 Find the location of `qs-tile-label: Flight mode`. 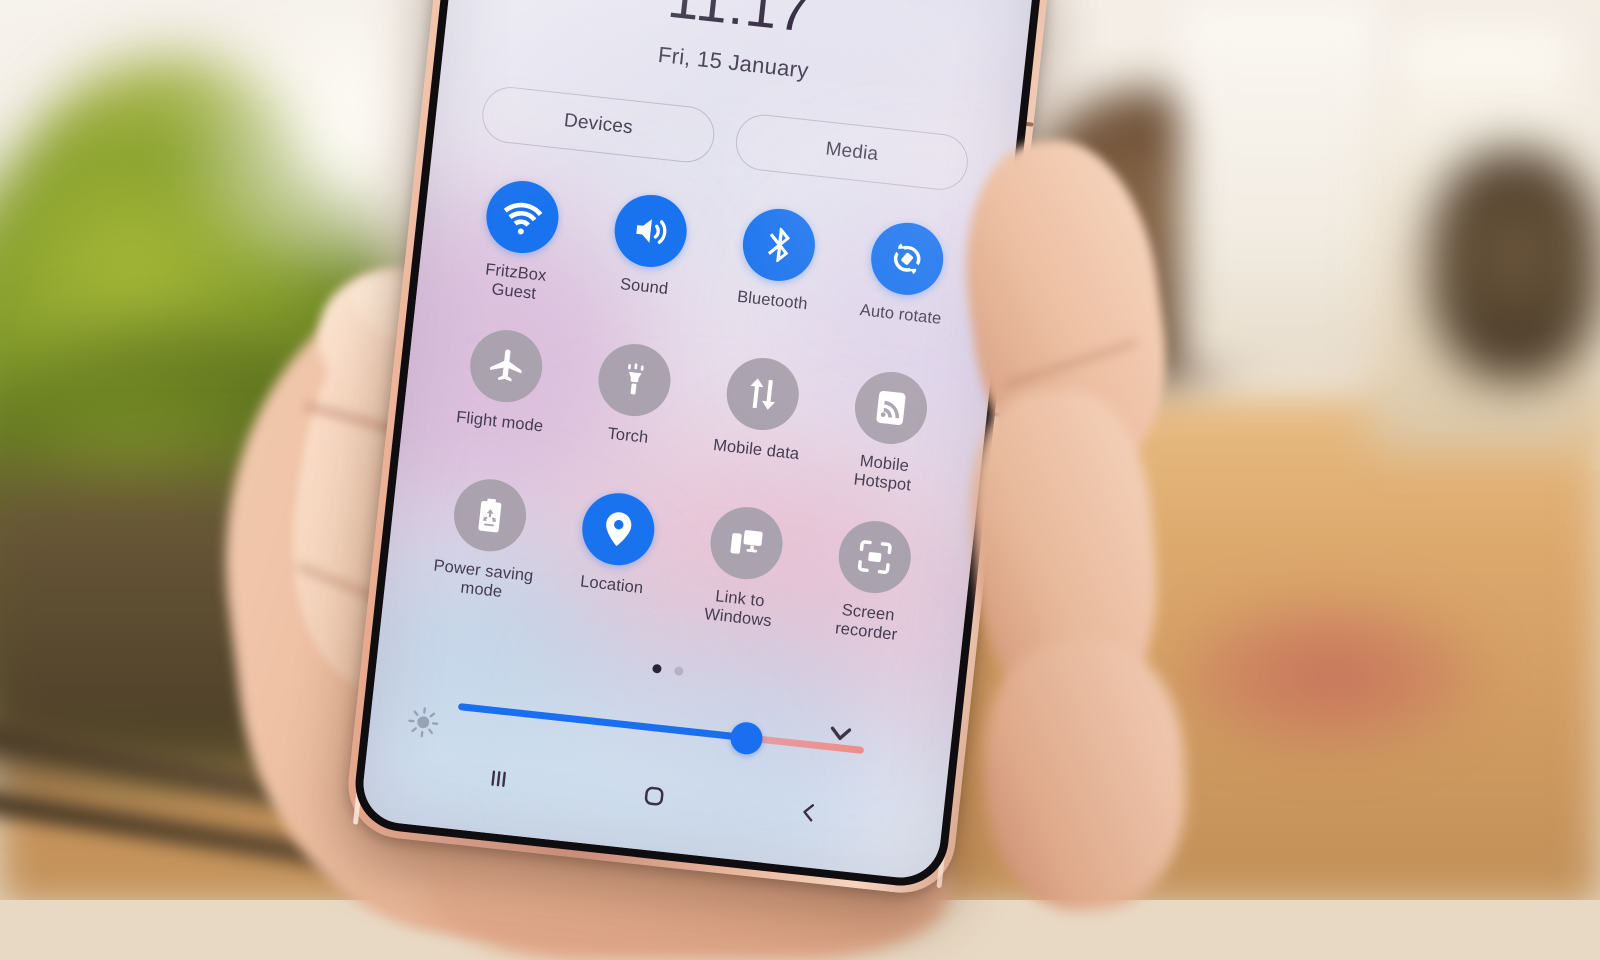

qs-tile-label: Flight mode is located at coordinates (499, 422).